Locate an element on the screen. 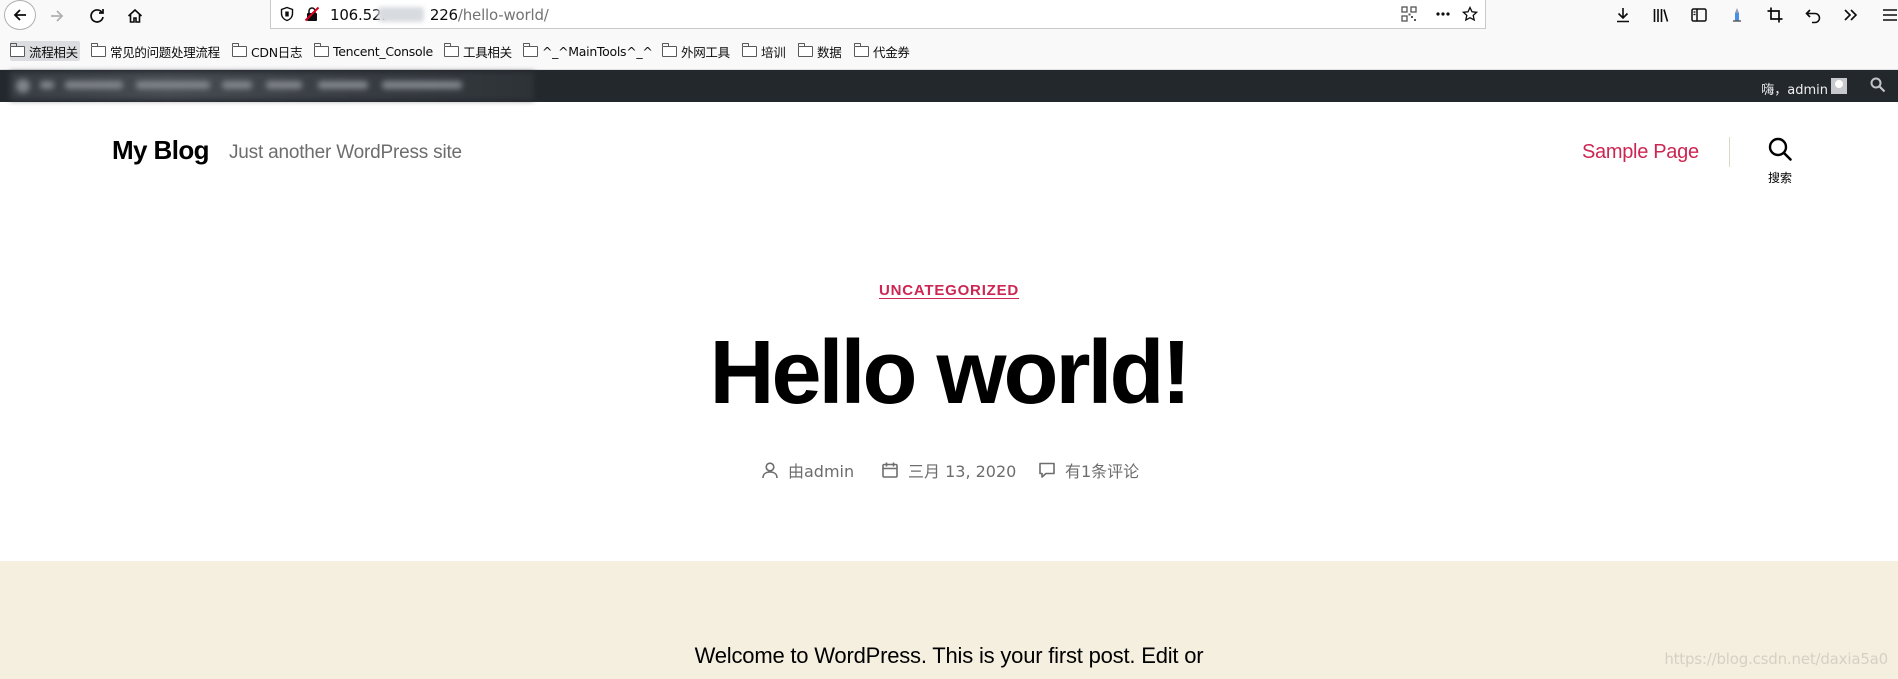 This screenshot has height=679, width=1898. category-link: UNCATEGORIZED is located at coordinates (949, 290).